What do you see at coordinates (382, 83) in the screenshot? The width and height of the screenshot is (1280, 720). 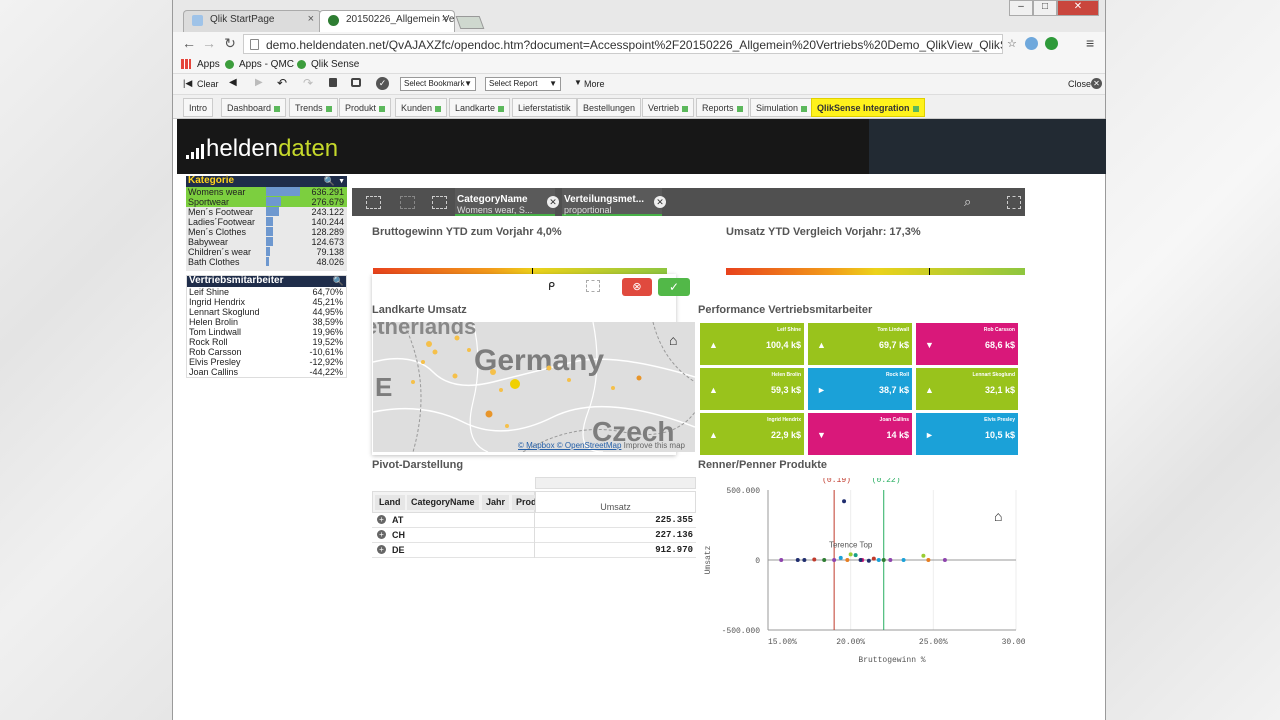 I see `check-icon: ✓` at bounding box center [382, 83].